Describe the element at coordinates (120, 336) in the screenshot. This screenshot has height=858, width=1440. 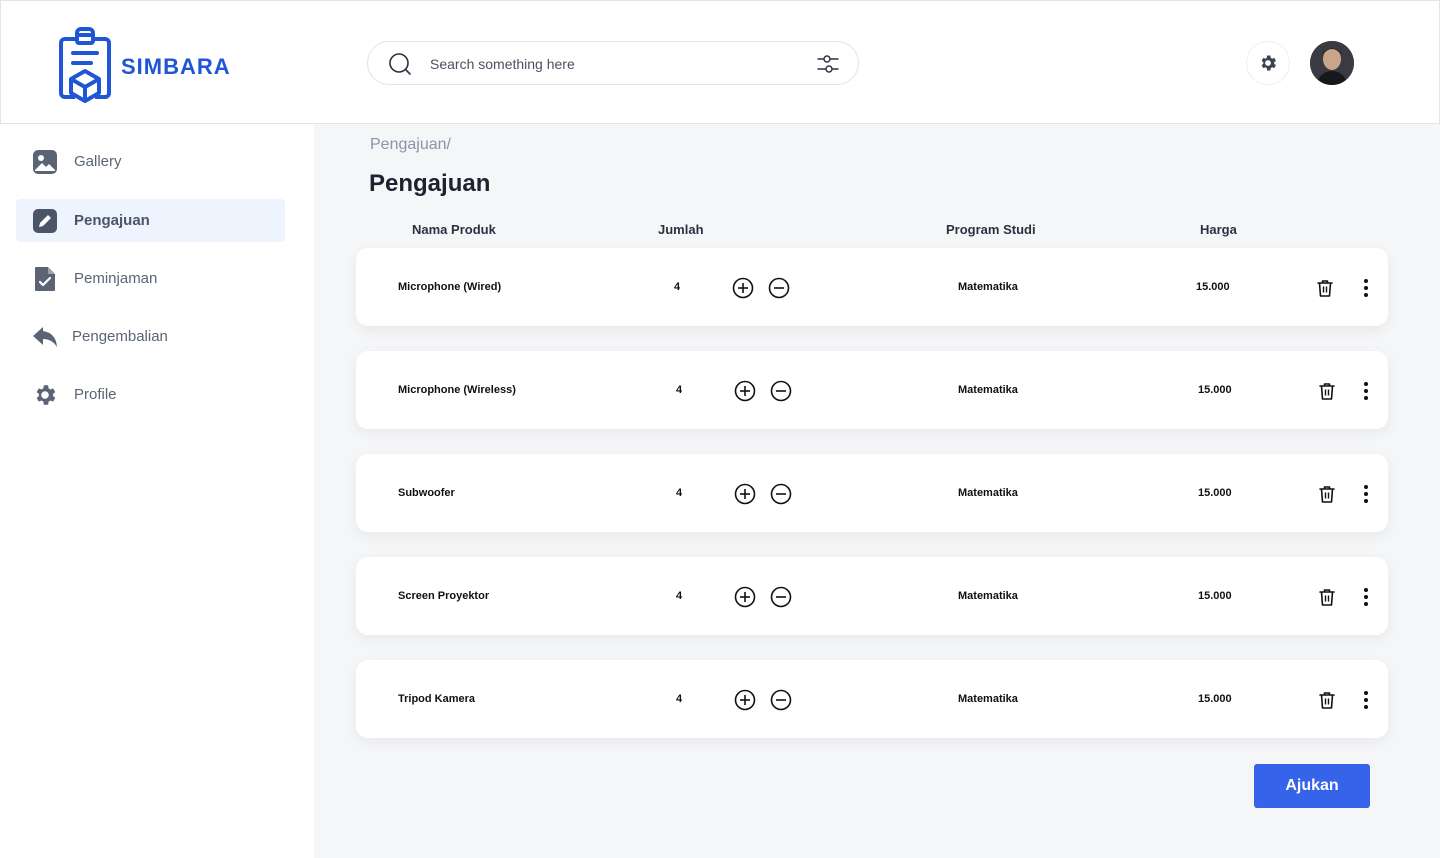
I see `sidebar-item-label: Pengembalian` at that location.